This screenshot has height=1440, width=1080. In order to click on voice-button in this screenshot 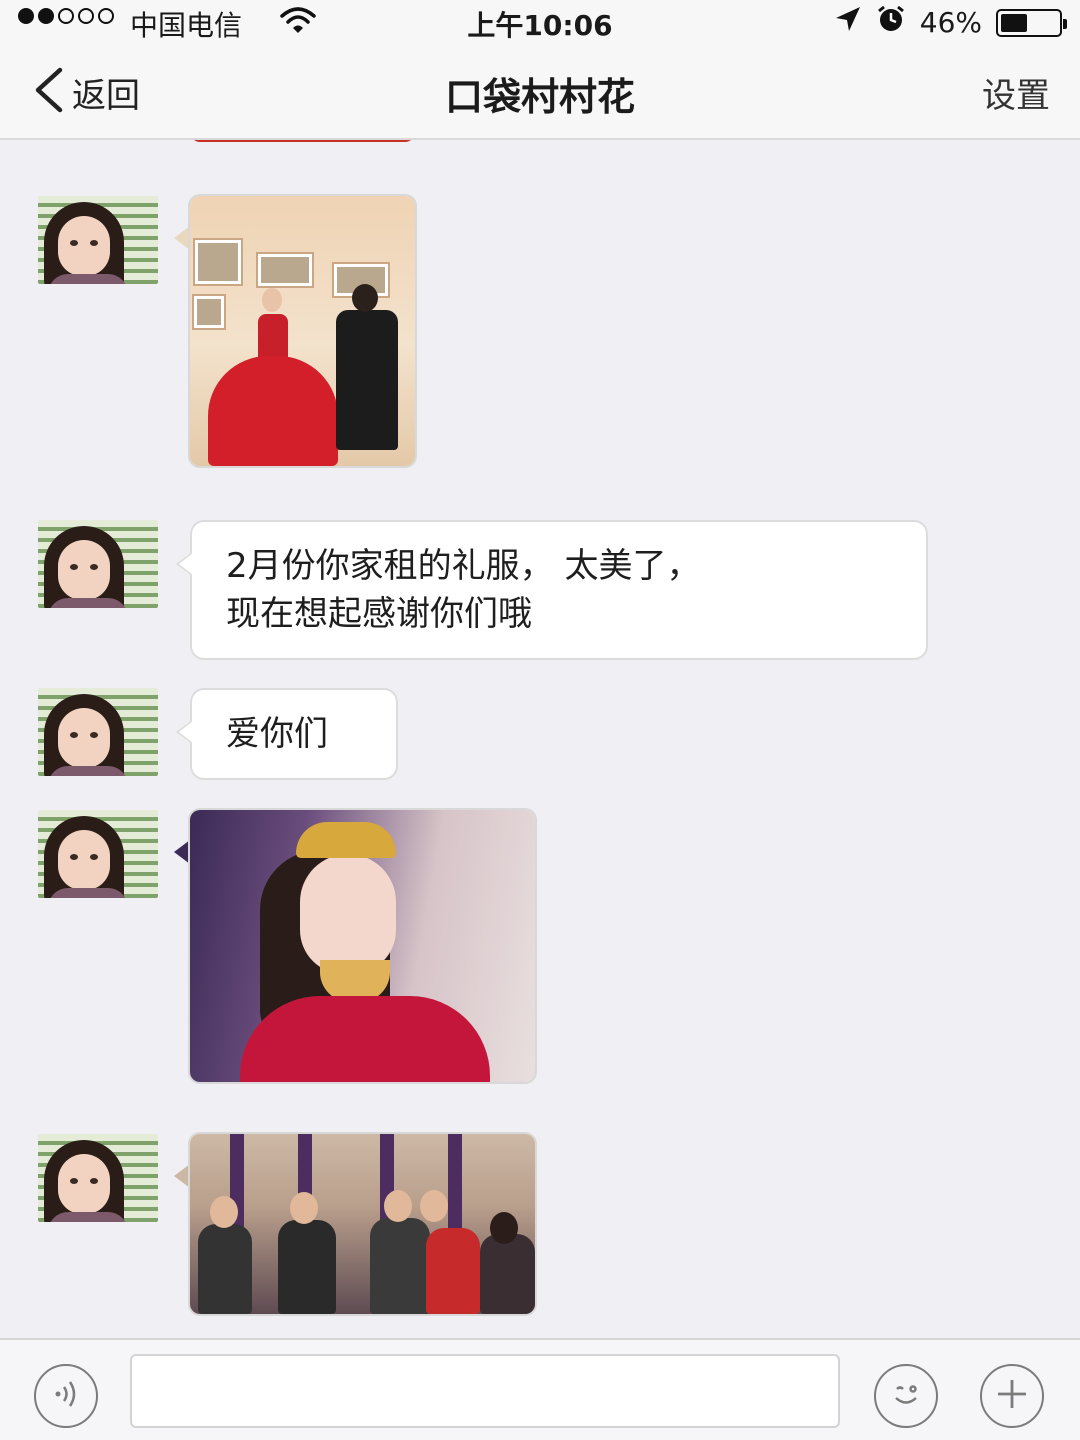, I will do `click(66, 1396)`.